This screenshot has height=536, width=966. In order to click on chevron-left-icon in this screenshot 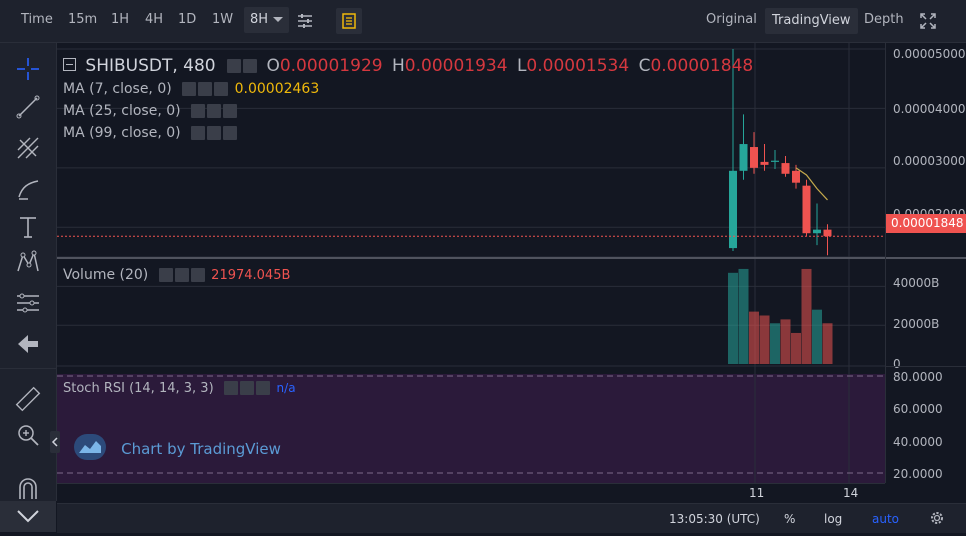, I will do `click(54, 442)`.